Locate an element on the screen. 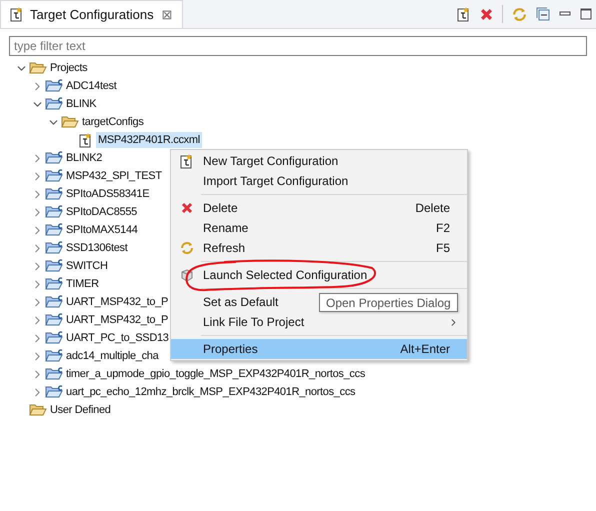 The height and width of the screenshot is (511, 596). tab-title: Target Configurations is located at coordinates (92, 15).